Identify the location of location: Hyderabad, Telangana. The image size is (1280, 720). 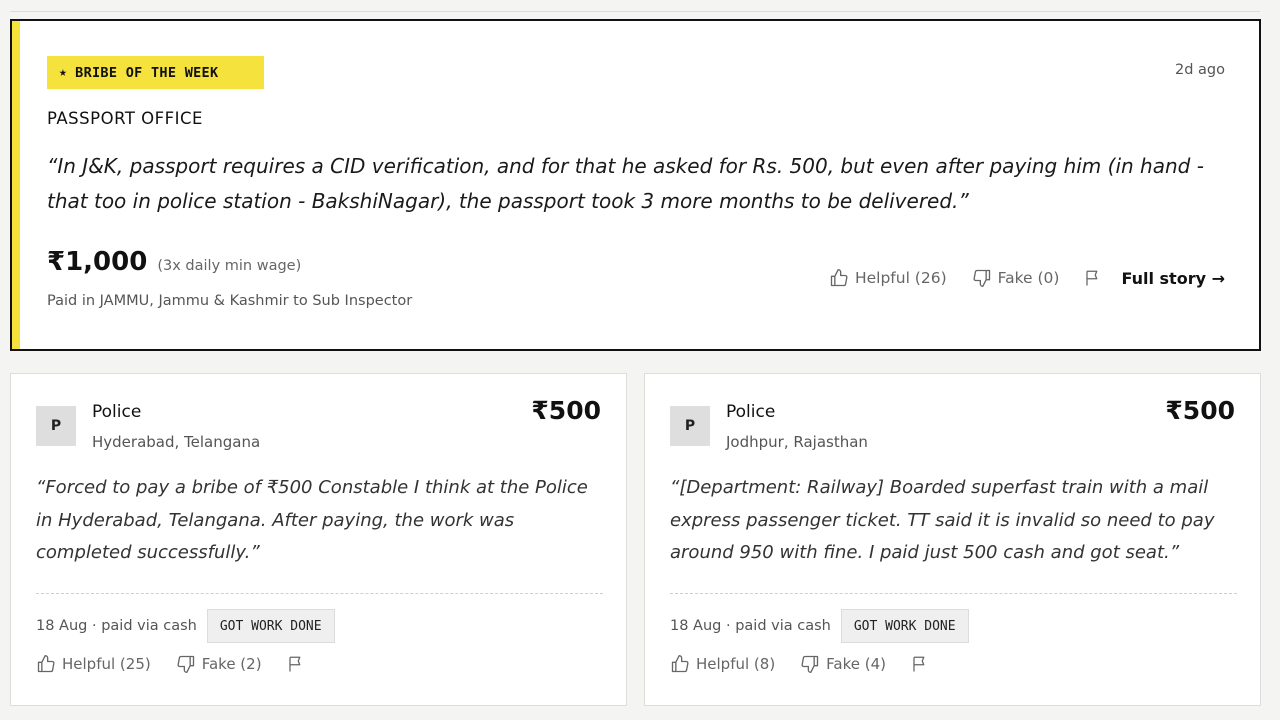
(176, 442).